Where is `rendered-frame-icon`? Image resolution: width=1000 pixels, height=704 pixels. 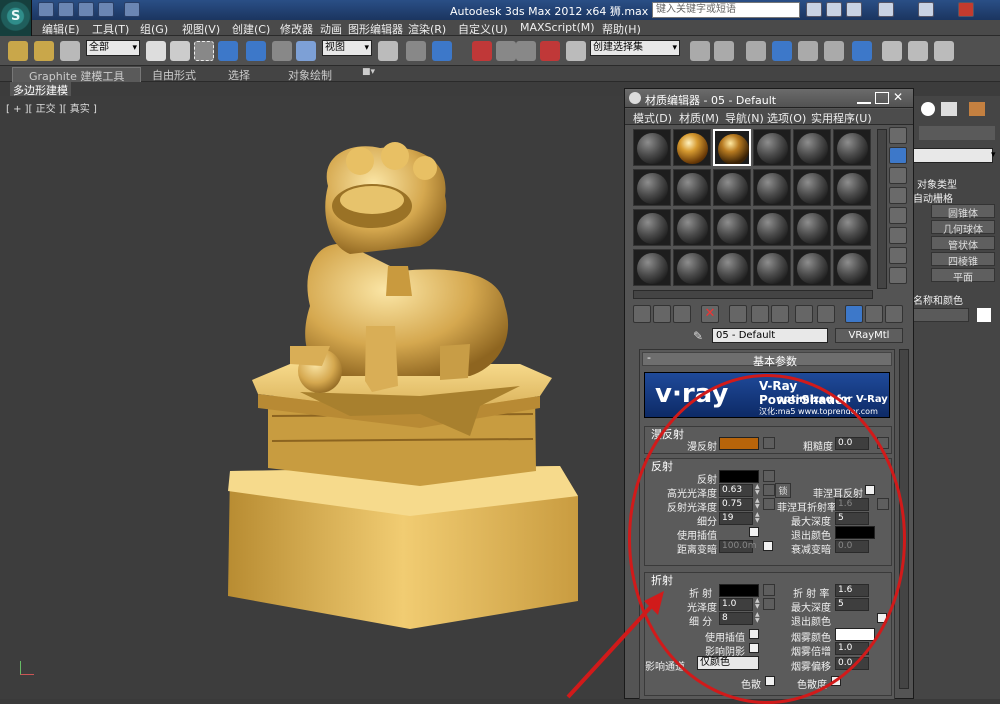
rendered-frame-icon is located at coordinates (918, 51).